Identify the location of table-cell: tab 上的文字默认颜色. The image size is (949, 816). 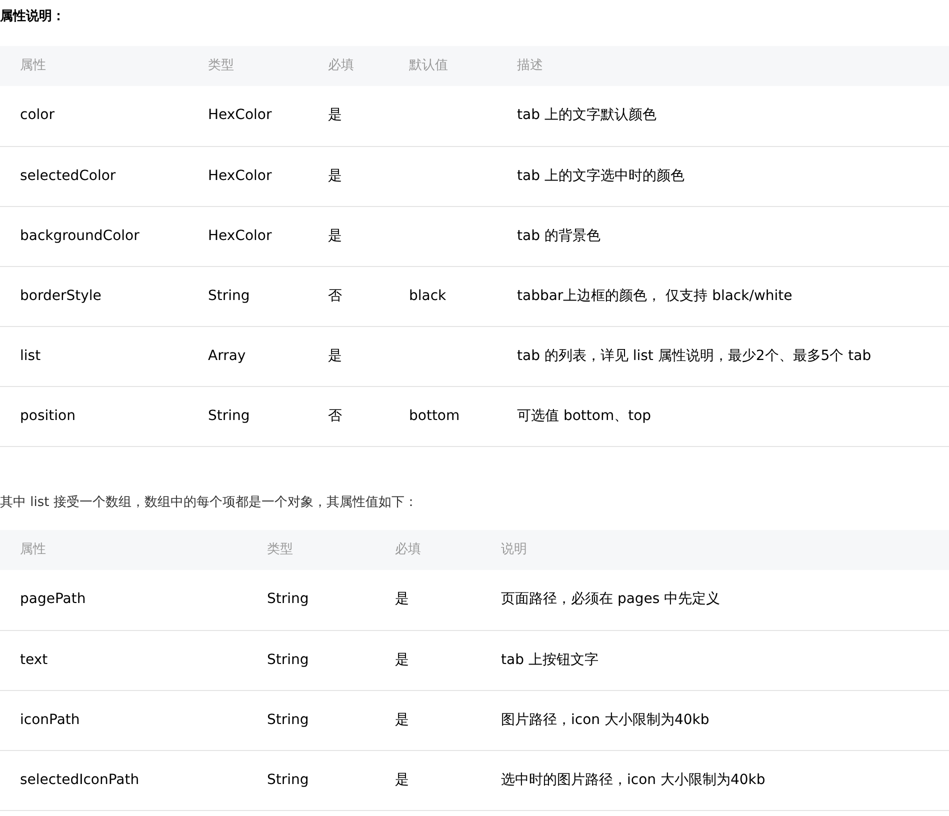
(586, 115).